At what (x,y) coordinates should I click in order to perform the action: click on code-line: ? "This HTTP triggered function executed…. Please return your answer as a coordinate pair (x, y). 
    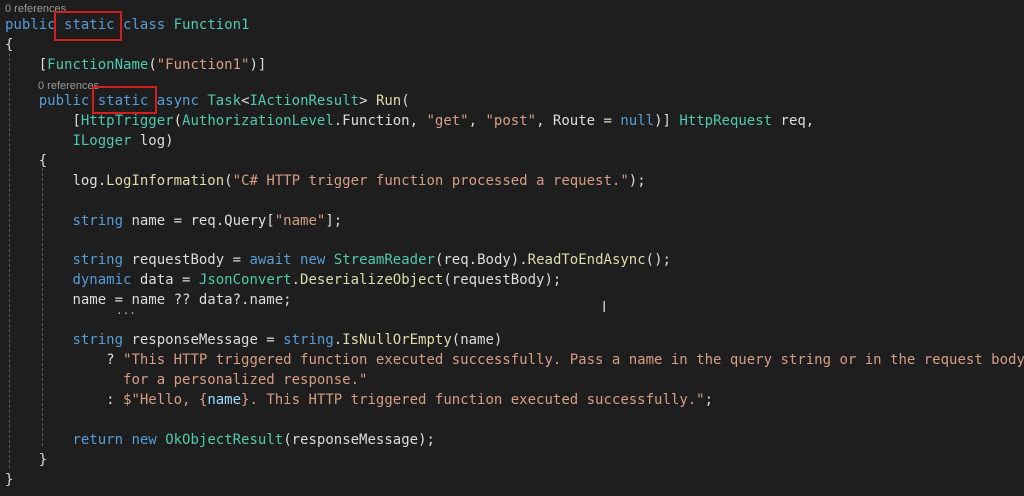
    Looking at the image, I should click on (565, 360).